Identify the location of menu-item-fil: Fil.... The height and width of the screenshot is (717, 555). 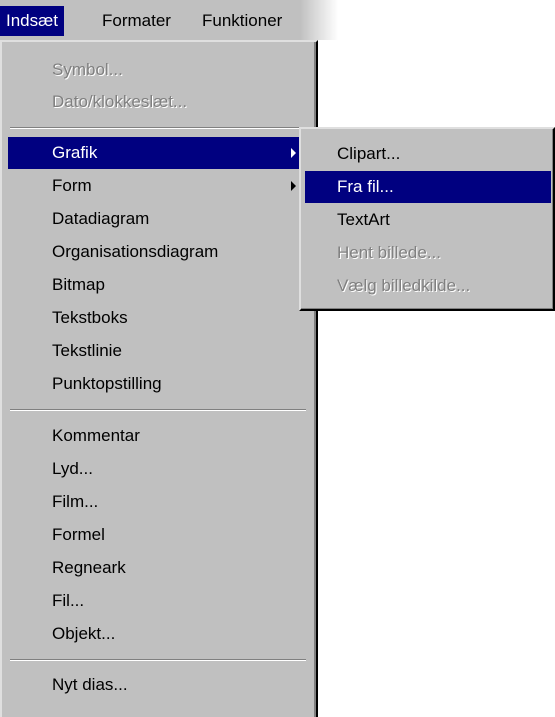
(158, 601).